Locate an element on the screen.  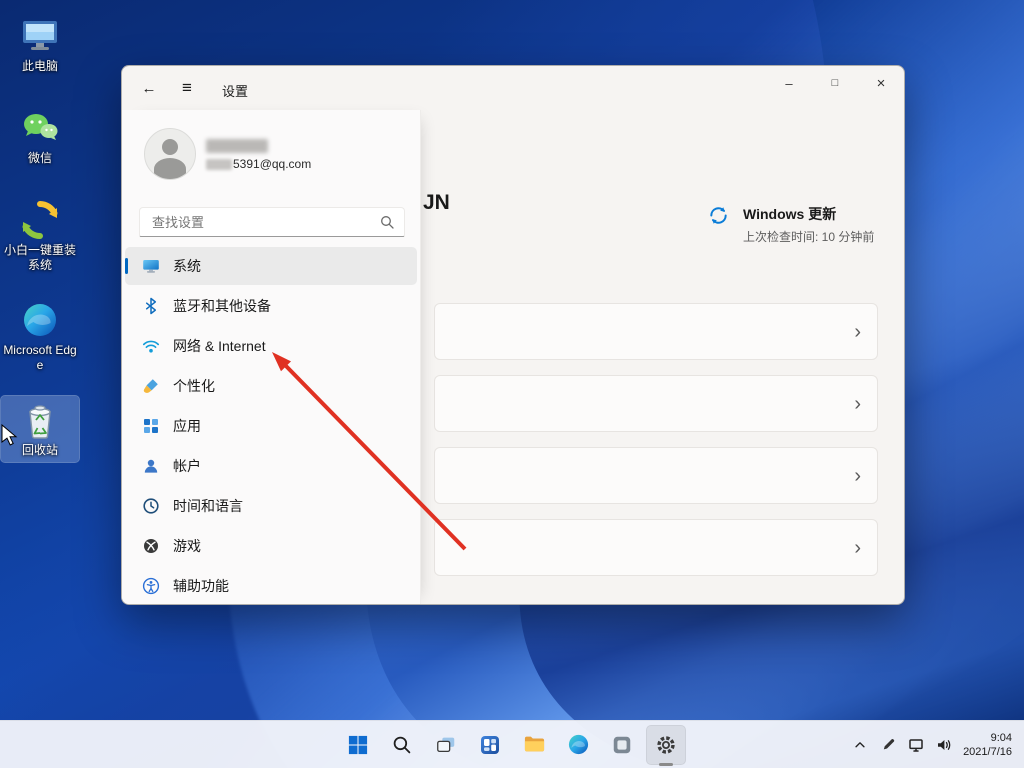
nav-item-label: 蓝牙和其他设备 is located at coordinates (222, 306).